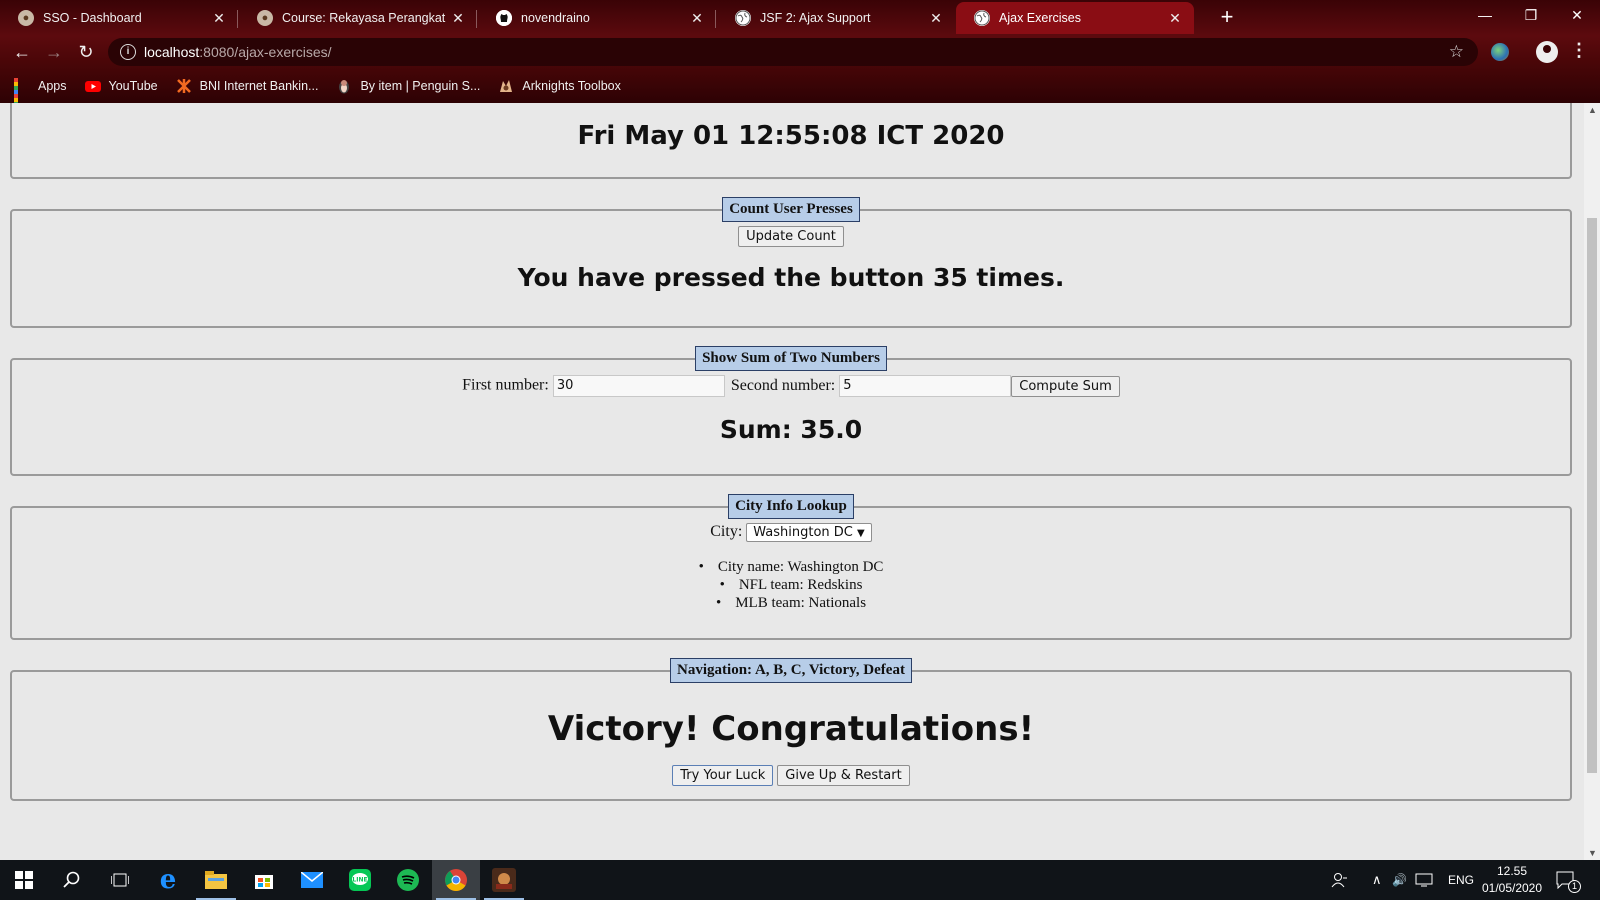 The height and width of the screenshot is (900, 1600). What do you see at coordinates (843, 775) in the screenshot?
I see `give-up-restart-button: Give Up & Restart` at bounding box center [843, 775].